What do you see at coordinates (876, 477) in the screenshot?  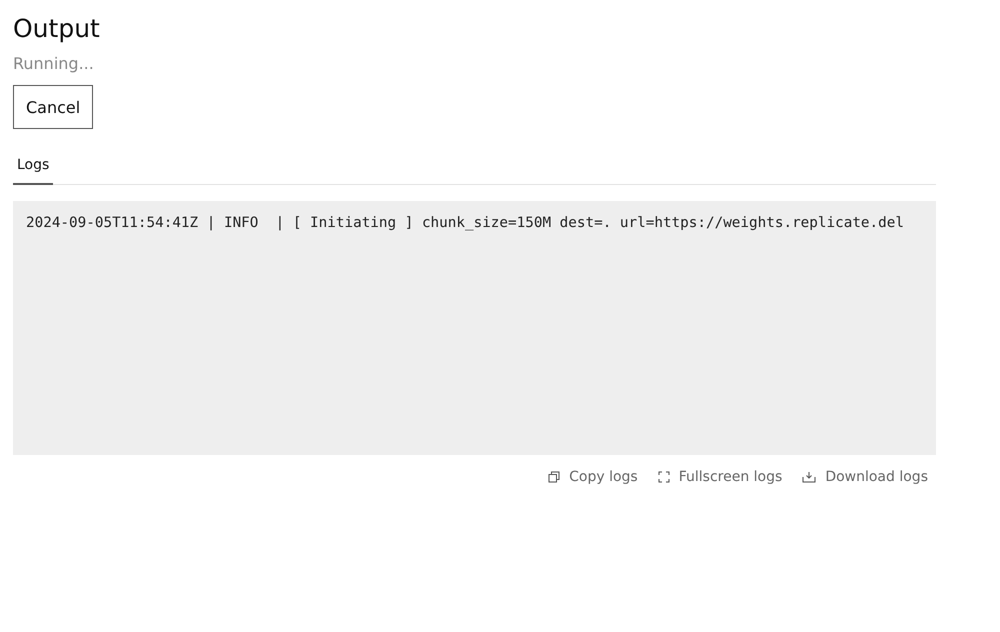 I see `action-label: Download logs` at bounding box center [876, 477].